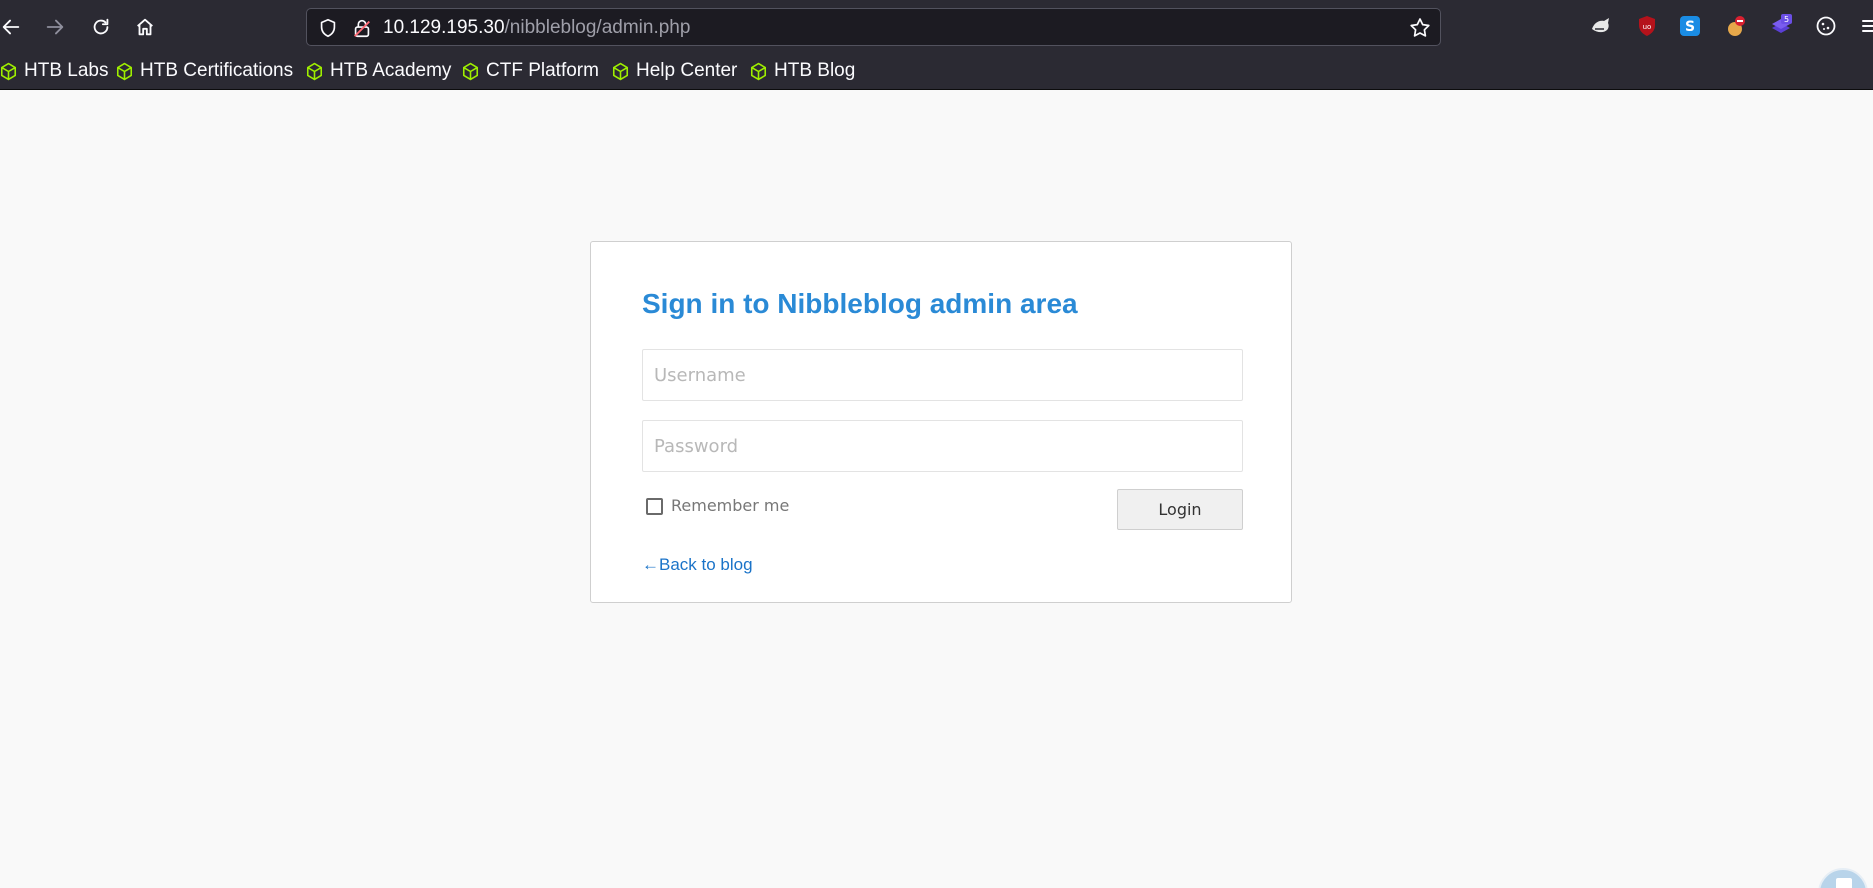  I want to click on bookmark-htb-certifications: HTB Certifications, so click(204, 71).